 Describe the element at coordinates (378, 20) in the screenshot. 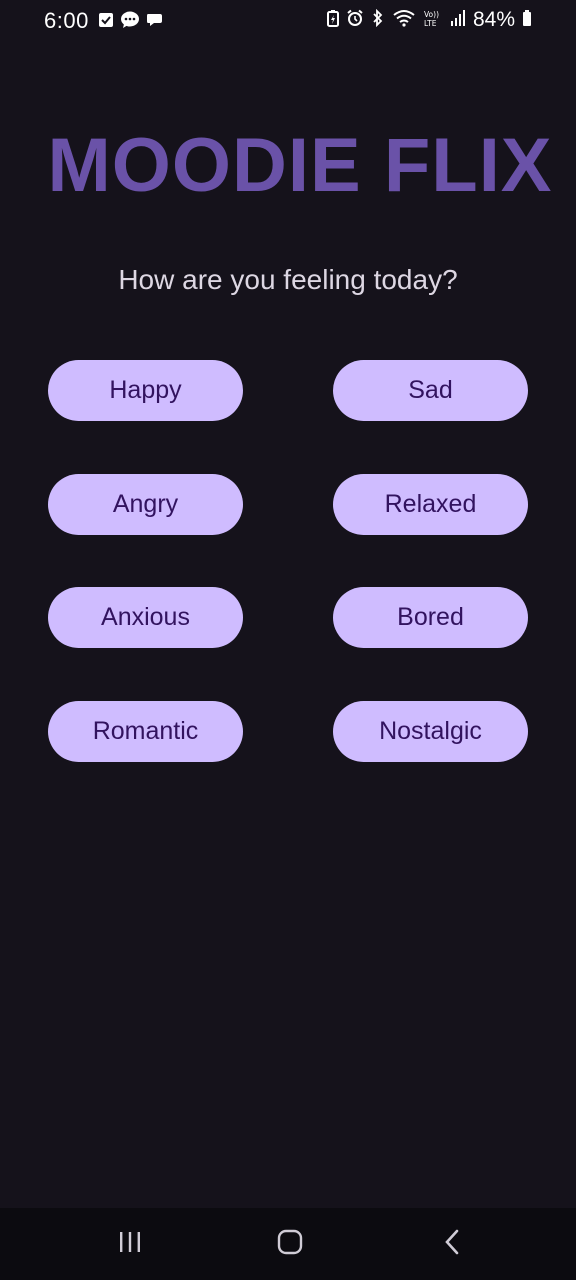

I see `bluetooth-icon` at that location.